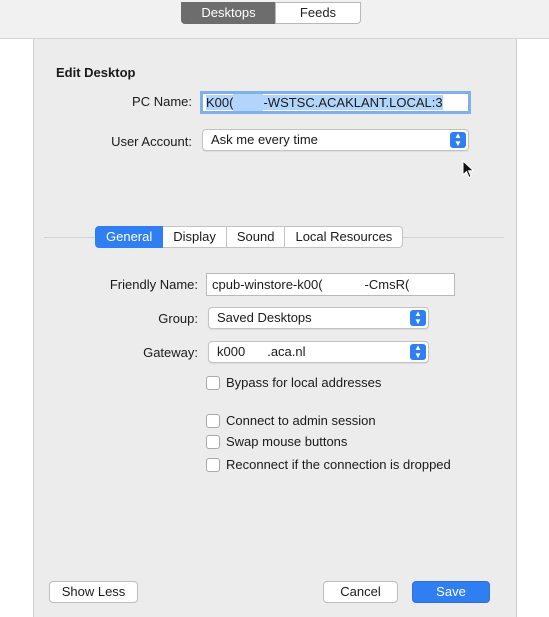 The height and width of the screenshot is (617, 549). Describe the element at coordinates (318, 352) in the screenshot. I see `gateway-select: k000 .aca.nl ▲ ▼` at that location.